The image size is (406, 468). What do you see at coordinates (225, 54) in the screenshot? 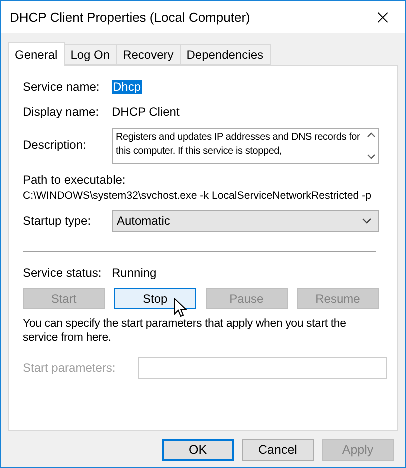
I see `tab: Dependencies` at bounding box center [225, 54].